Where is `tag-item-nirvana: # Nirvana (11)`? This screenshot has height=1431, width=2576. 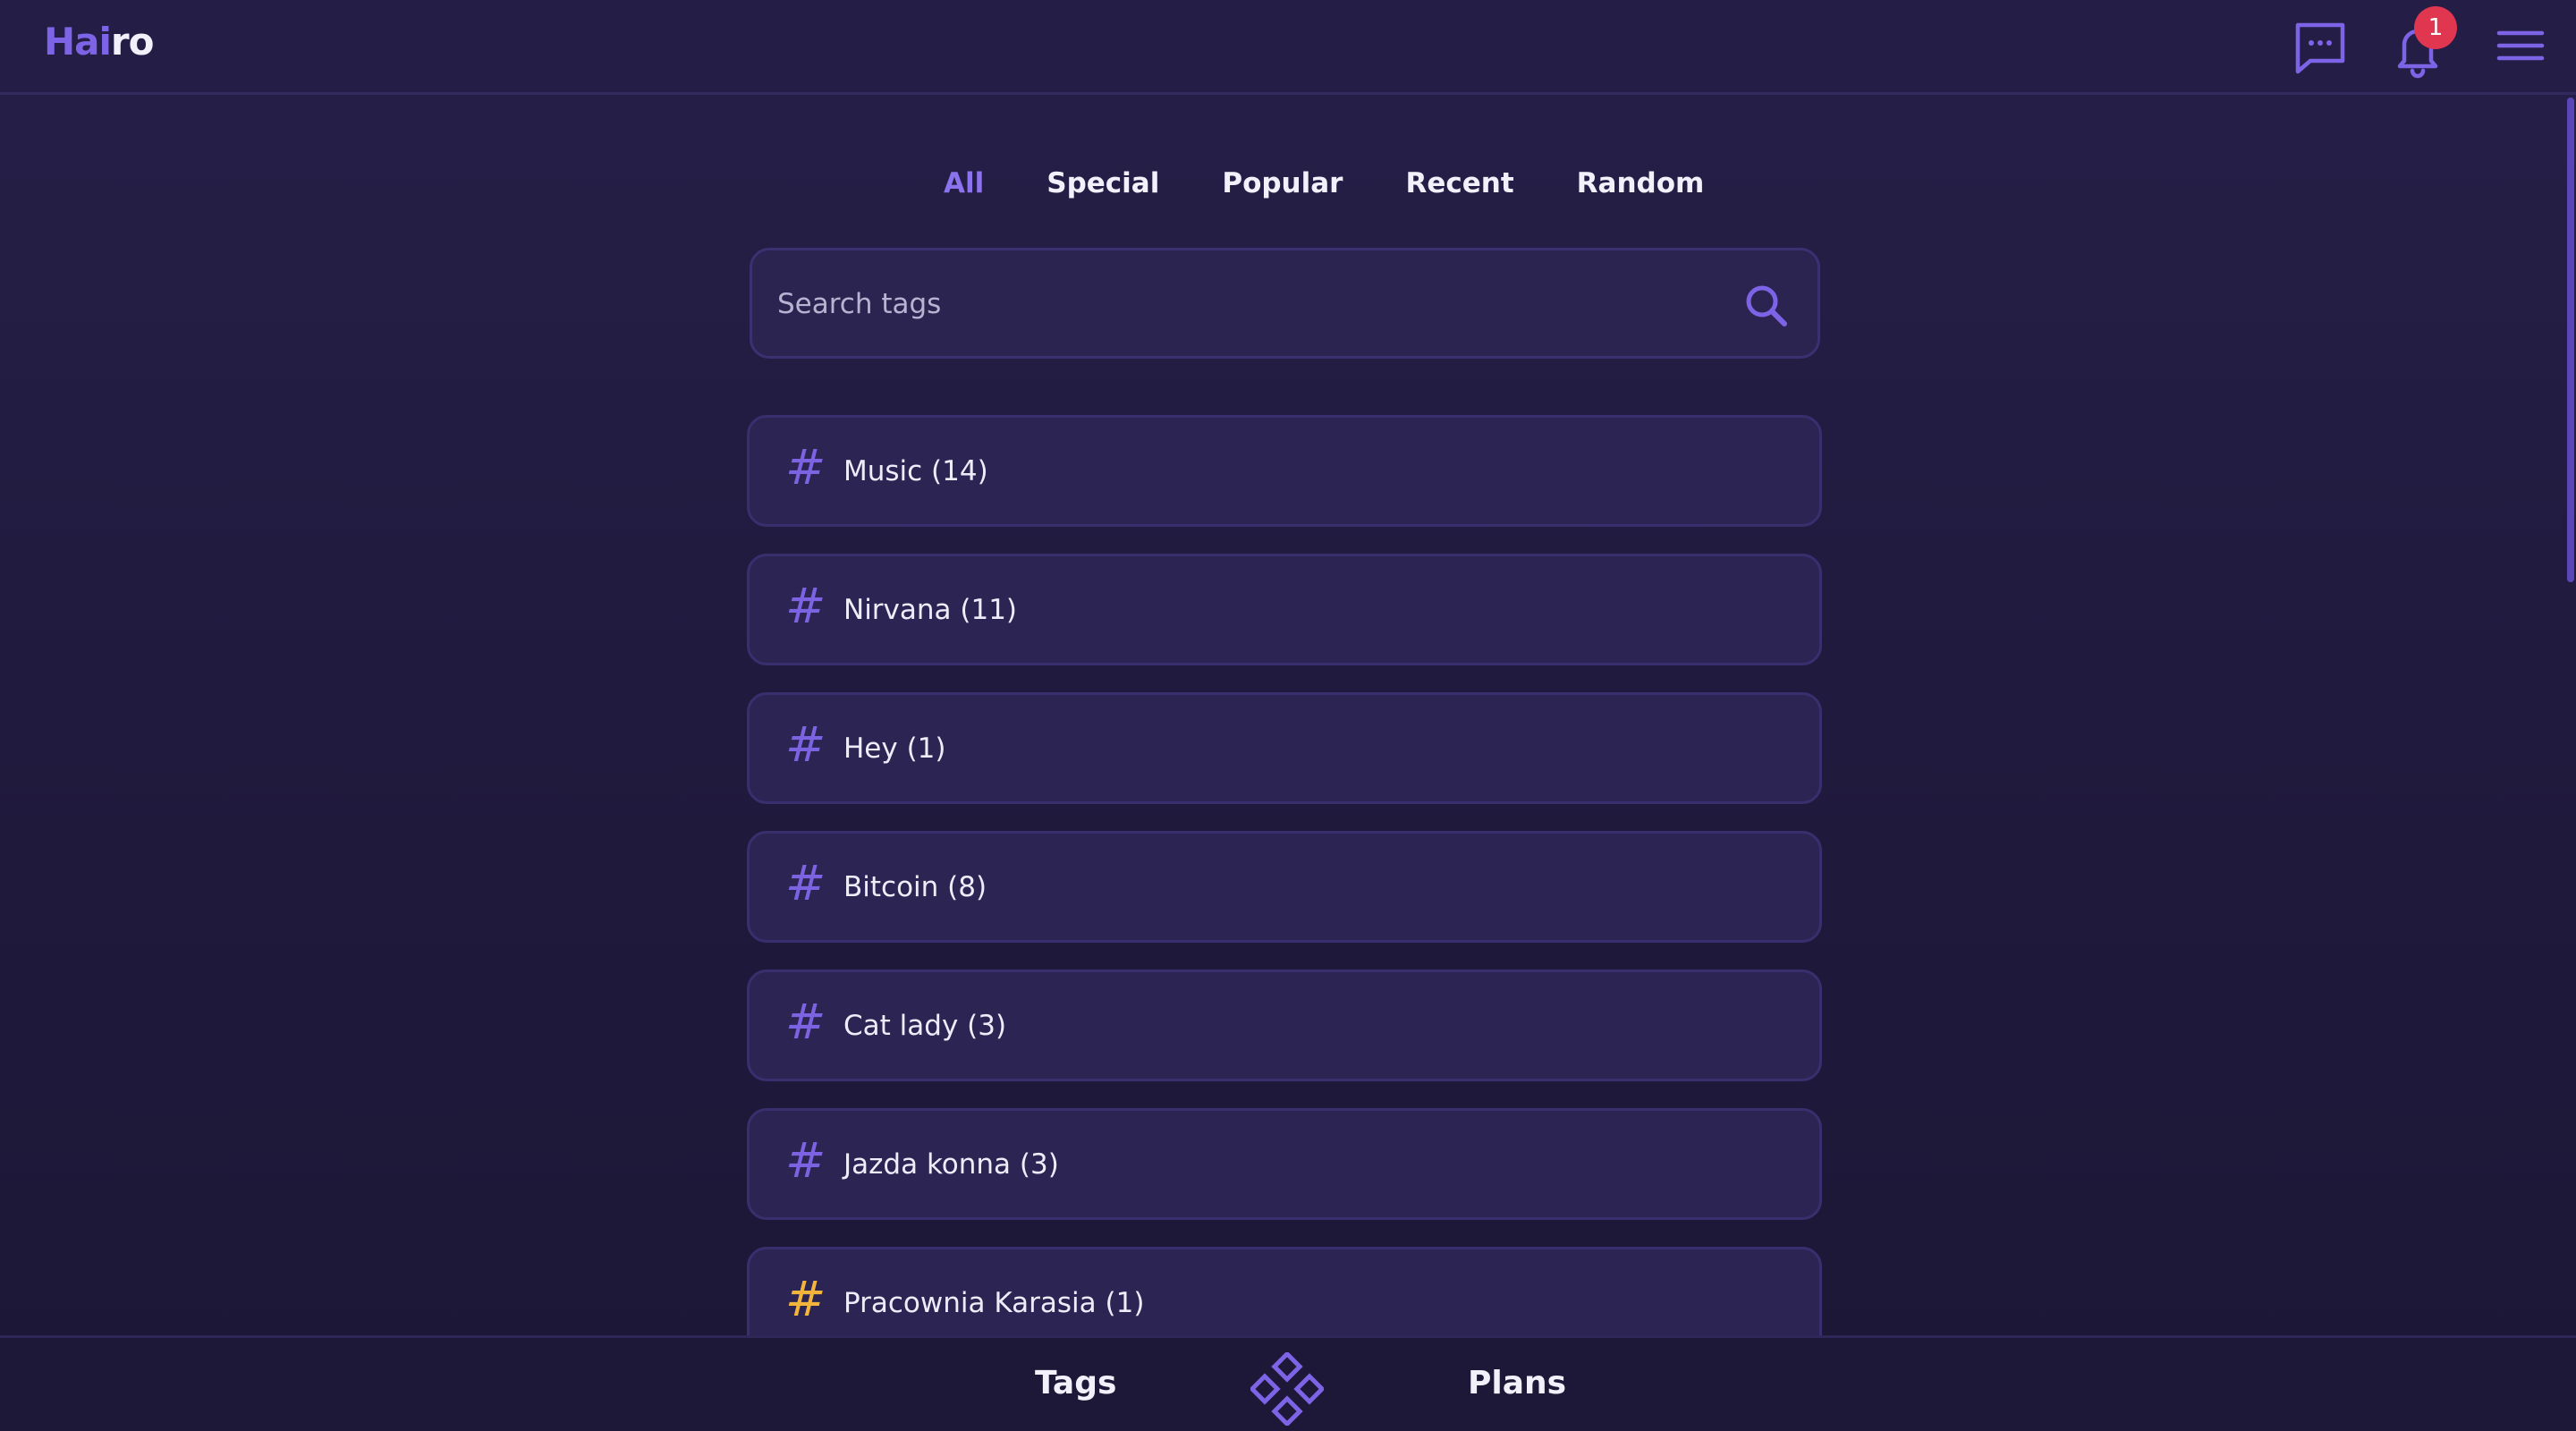 tag-item-nirvana: # Nirvana (11) is located at coordinates (1284, 610).